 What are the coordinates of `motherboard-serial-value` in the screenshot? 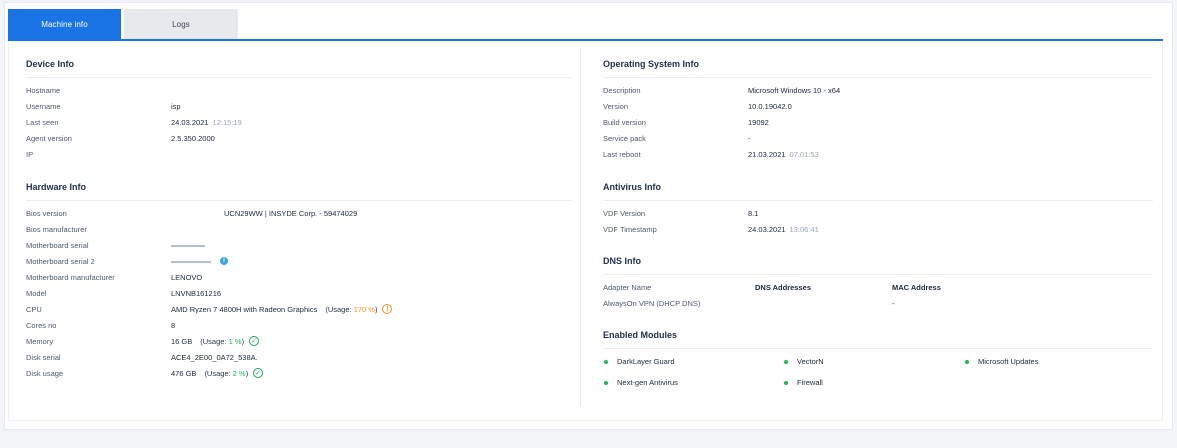 It's located at (188, 245).